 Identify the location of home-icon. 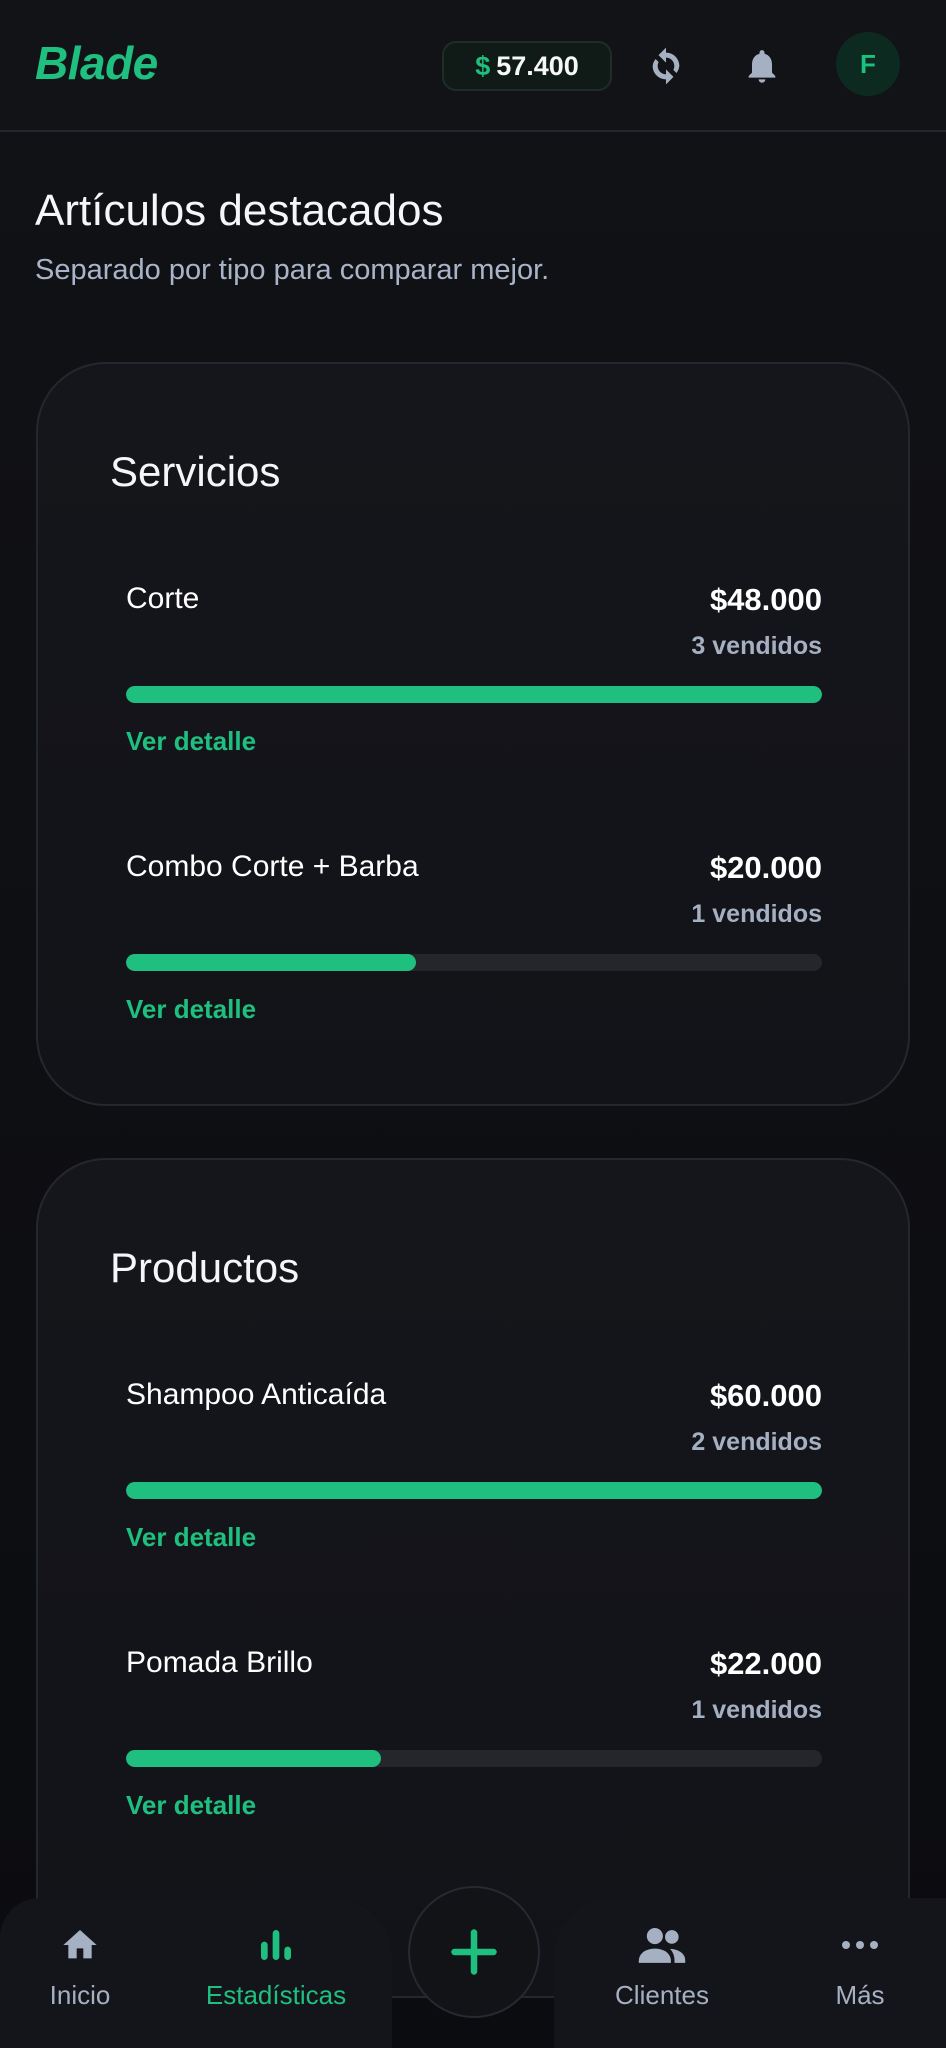
(80, 1944).